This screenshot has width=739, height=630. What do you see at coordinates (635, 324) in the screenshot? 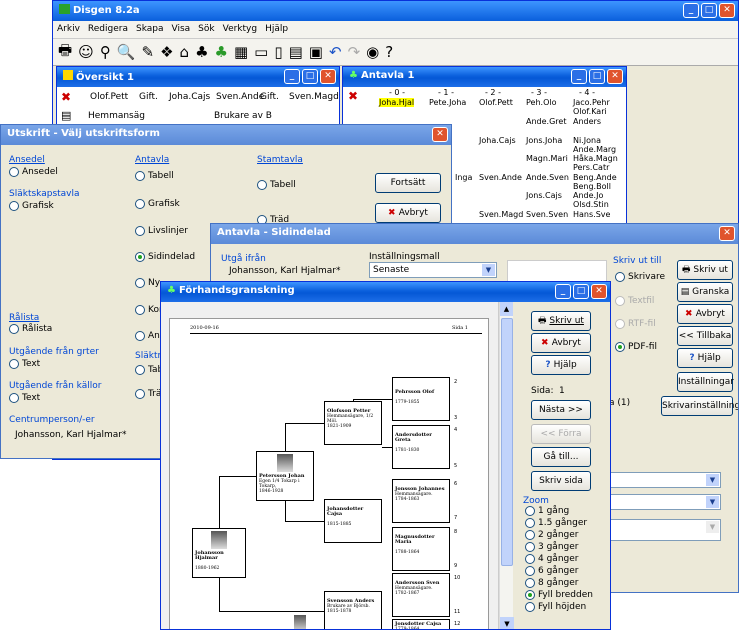
I see `radio-rtf: RTF-fil` at bounding box center [635, 324].